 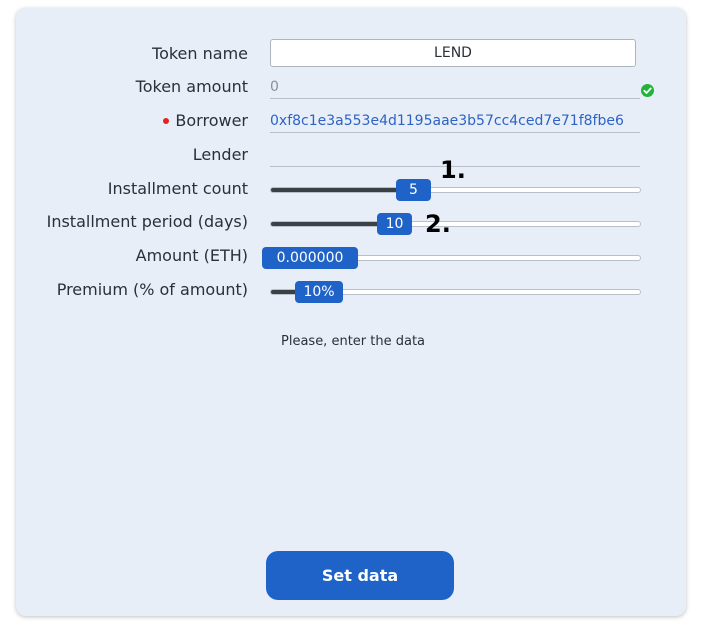 What do you see at coordinates (220, 154) in the screenshot?
I see `lender-label: Lender` at bounding box center [220, 154].